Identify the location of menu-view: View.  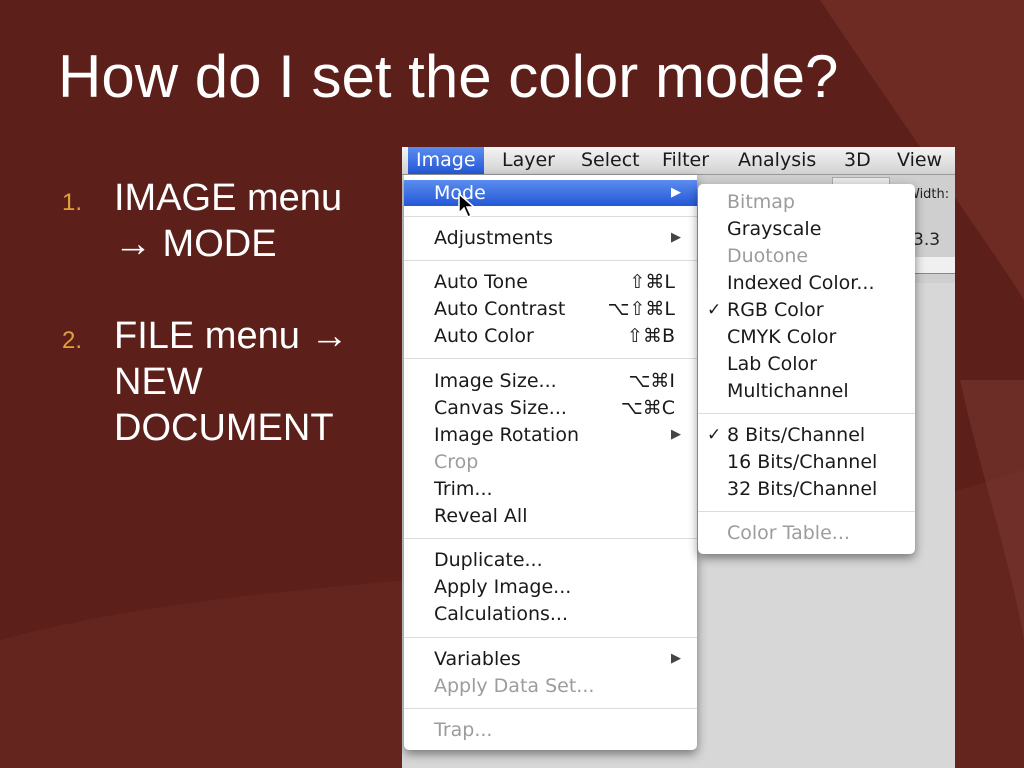
(919, 160).